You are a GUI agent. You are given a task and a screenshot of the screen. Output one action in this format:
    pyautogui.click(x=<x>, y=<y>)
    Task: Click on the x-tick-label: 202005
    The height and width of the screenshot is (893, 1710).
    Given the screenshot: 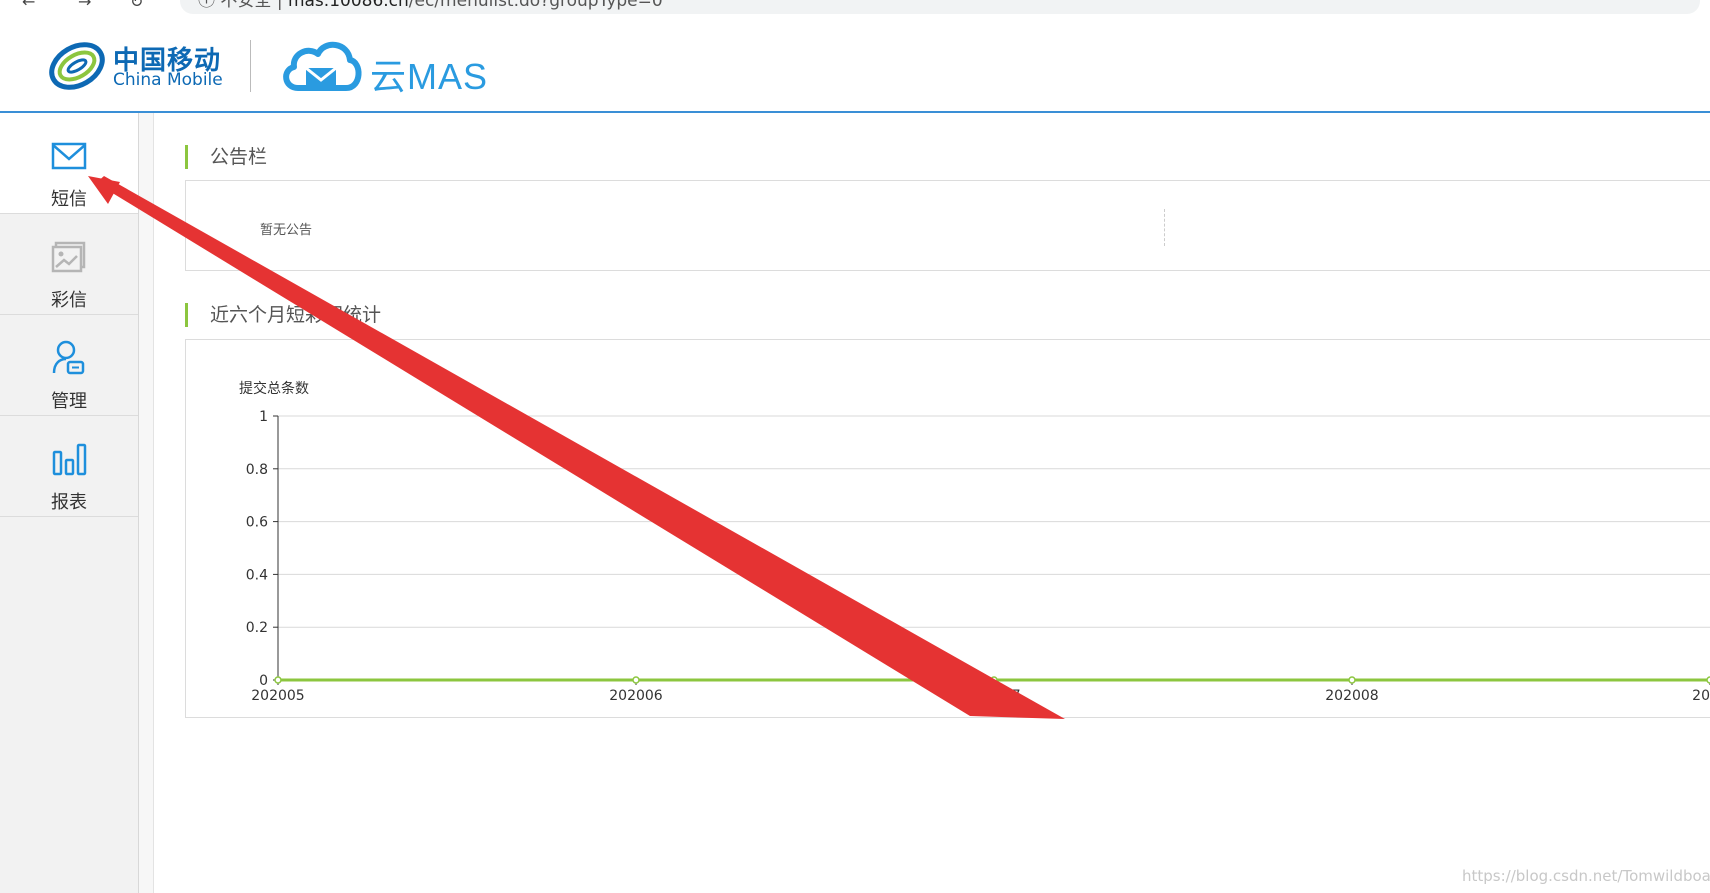 What is the action you would take?
    pyautogui.click(x=277, y=696)
    